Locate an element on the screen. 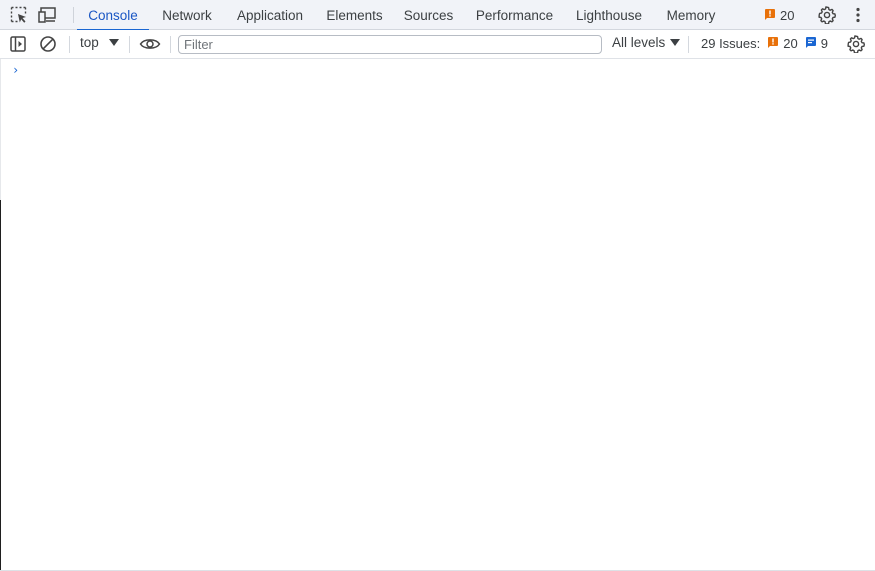  more-options-icon is located at coordinates (858, 15).